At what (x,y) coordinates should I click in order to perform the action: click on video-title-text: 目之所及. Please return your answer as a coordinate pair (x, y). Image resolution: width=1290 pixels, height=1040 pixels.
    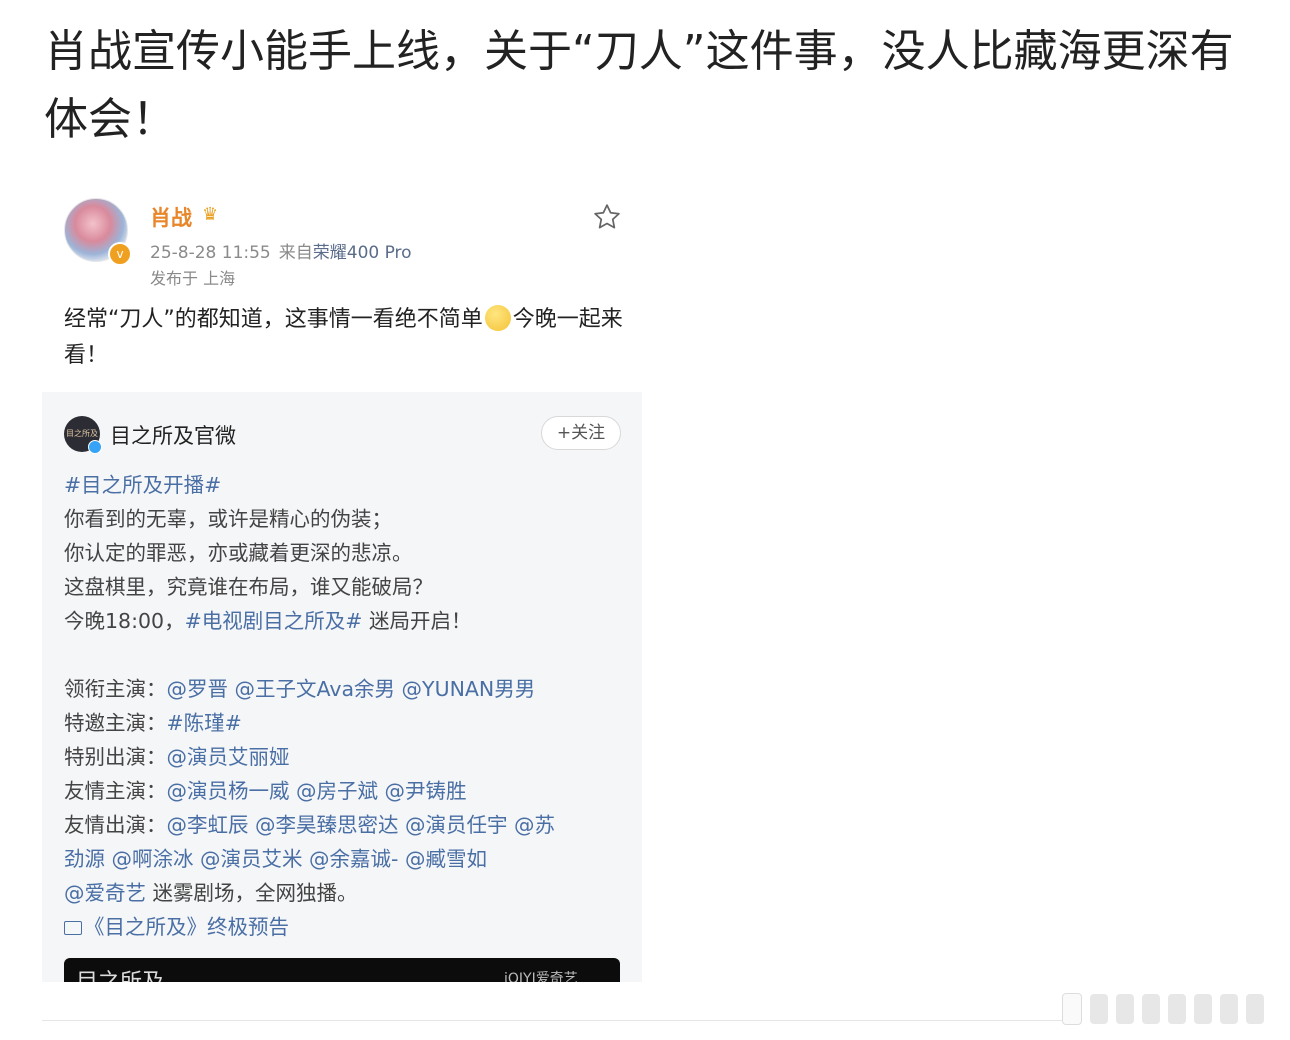
    Looking at the image, I should click on (120, 973).